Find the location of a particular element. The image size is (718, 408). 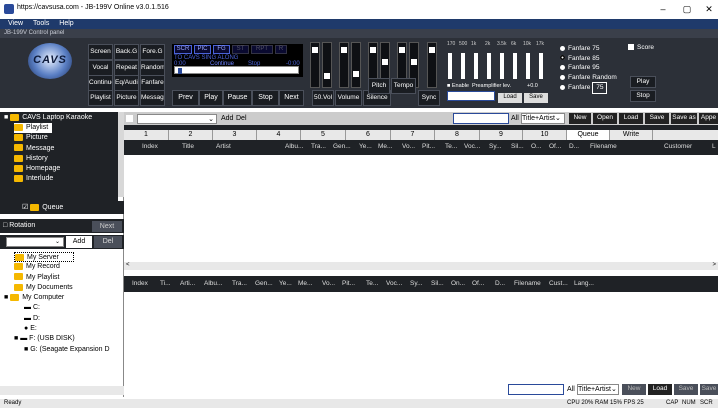

playlist-hscrollbar: < > is located at coordinates (421, 266).